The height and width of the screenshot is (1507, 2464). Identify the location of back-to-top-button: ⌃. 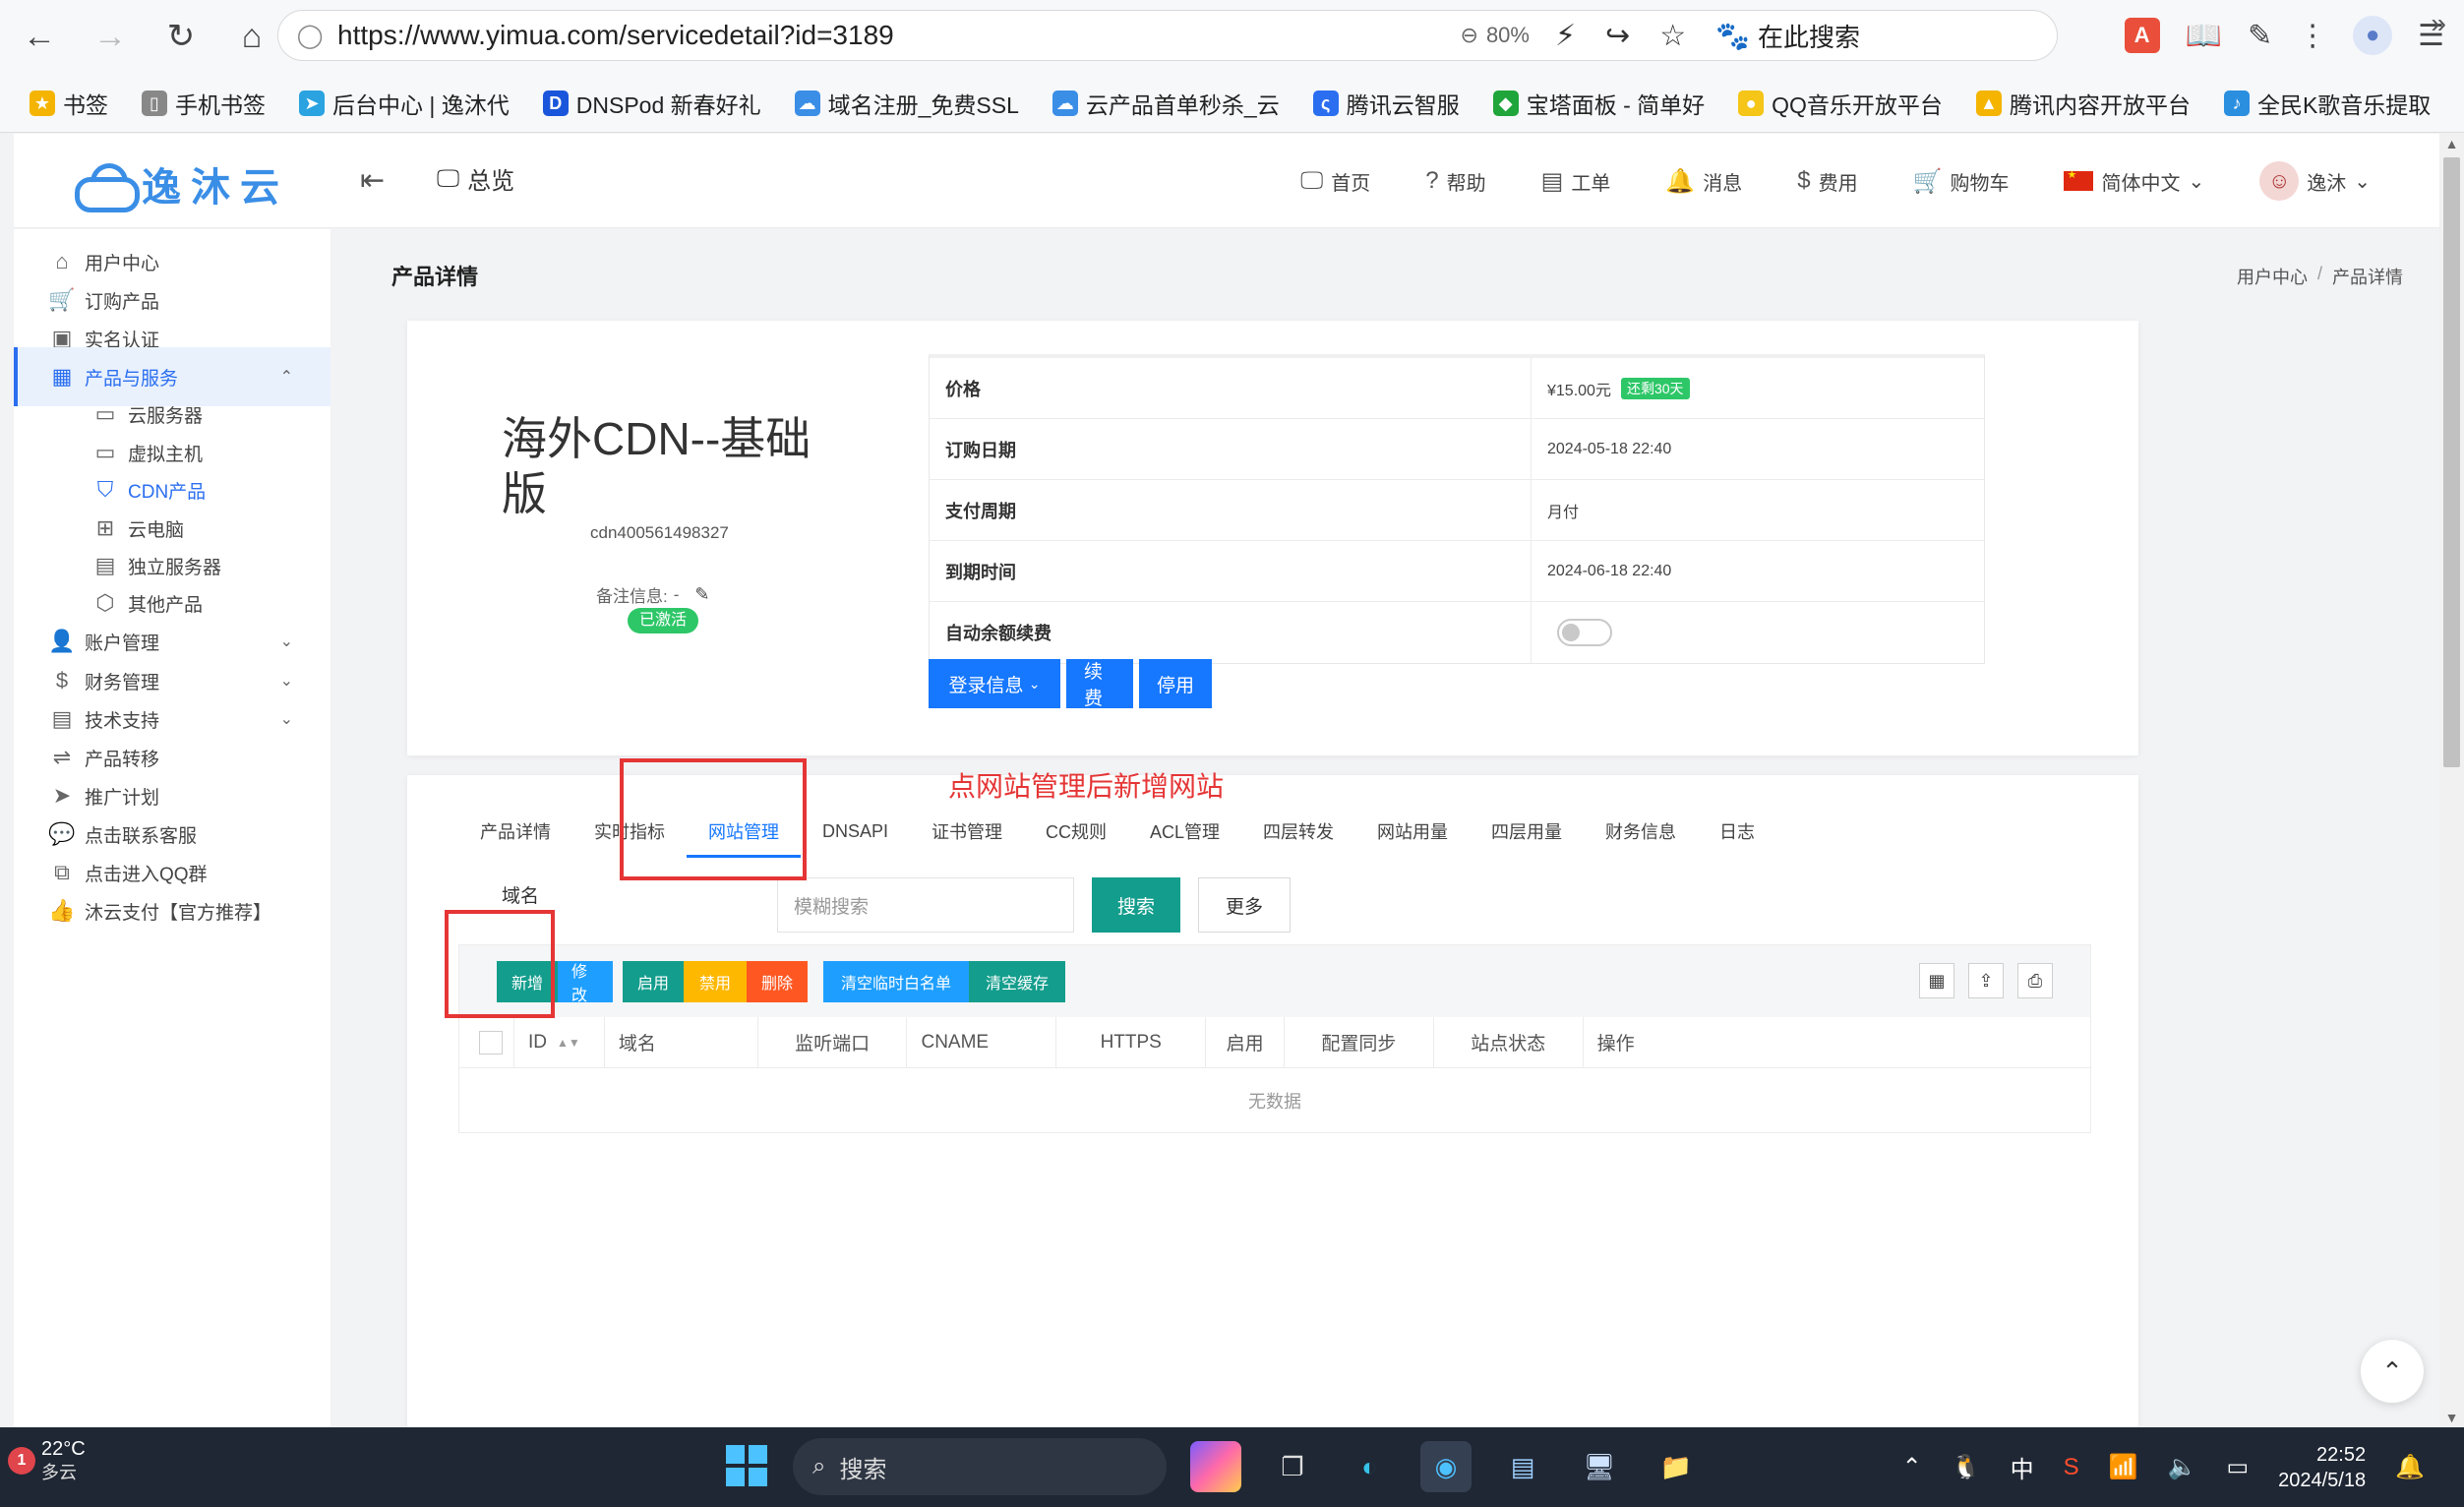
(2393, 1371).